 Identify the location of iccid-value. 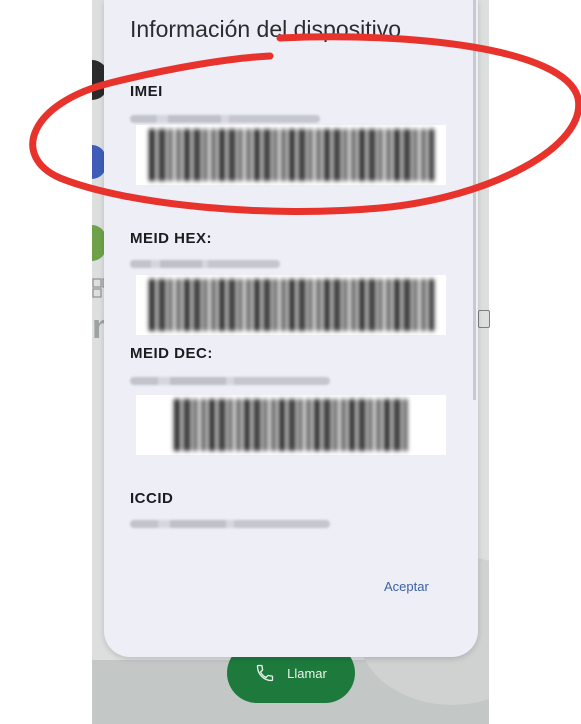
(230, 524).